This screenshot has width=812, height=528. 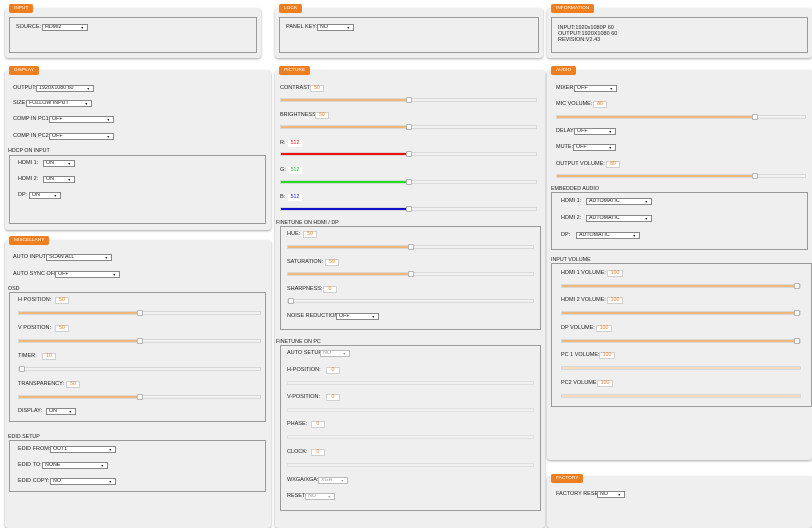 What do you see at coordinates (681, 117) in the screenshot?
I see `mic-volume-slider` at bounding box center [681, 117].